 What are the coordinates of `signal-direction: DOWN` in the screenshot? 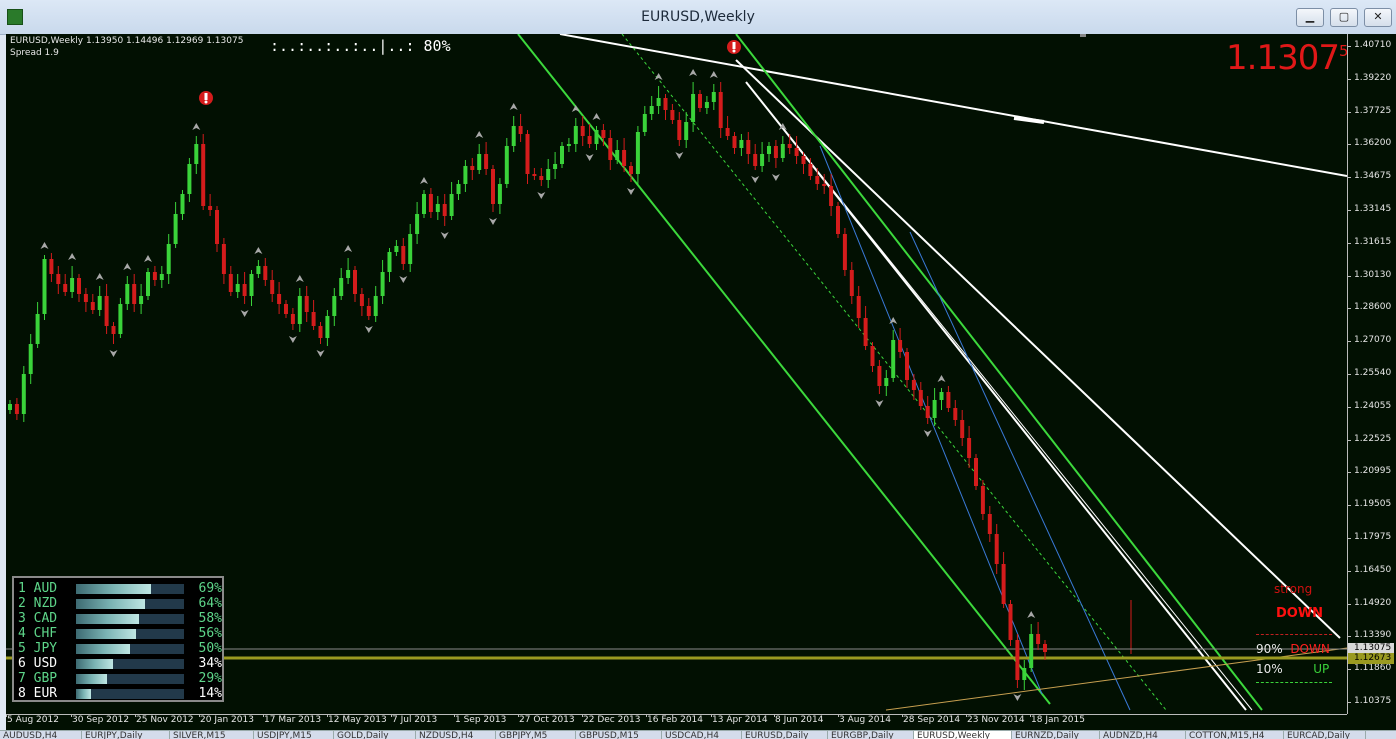 It's located at (1300, 613).